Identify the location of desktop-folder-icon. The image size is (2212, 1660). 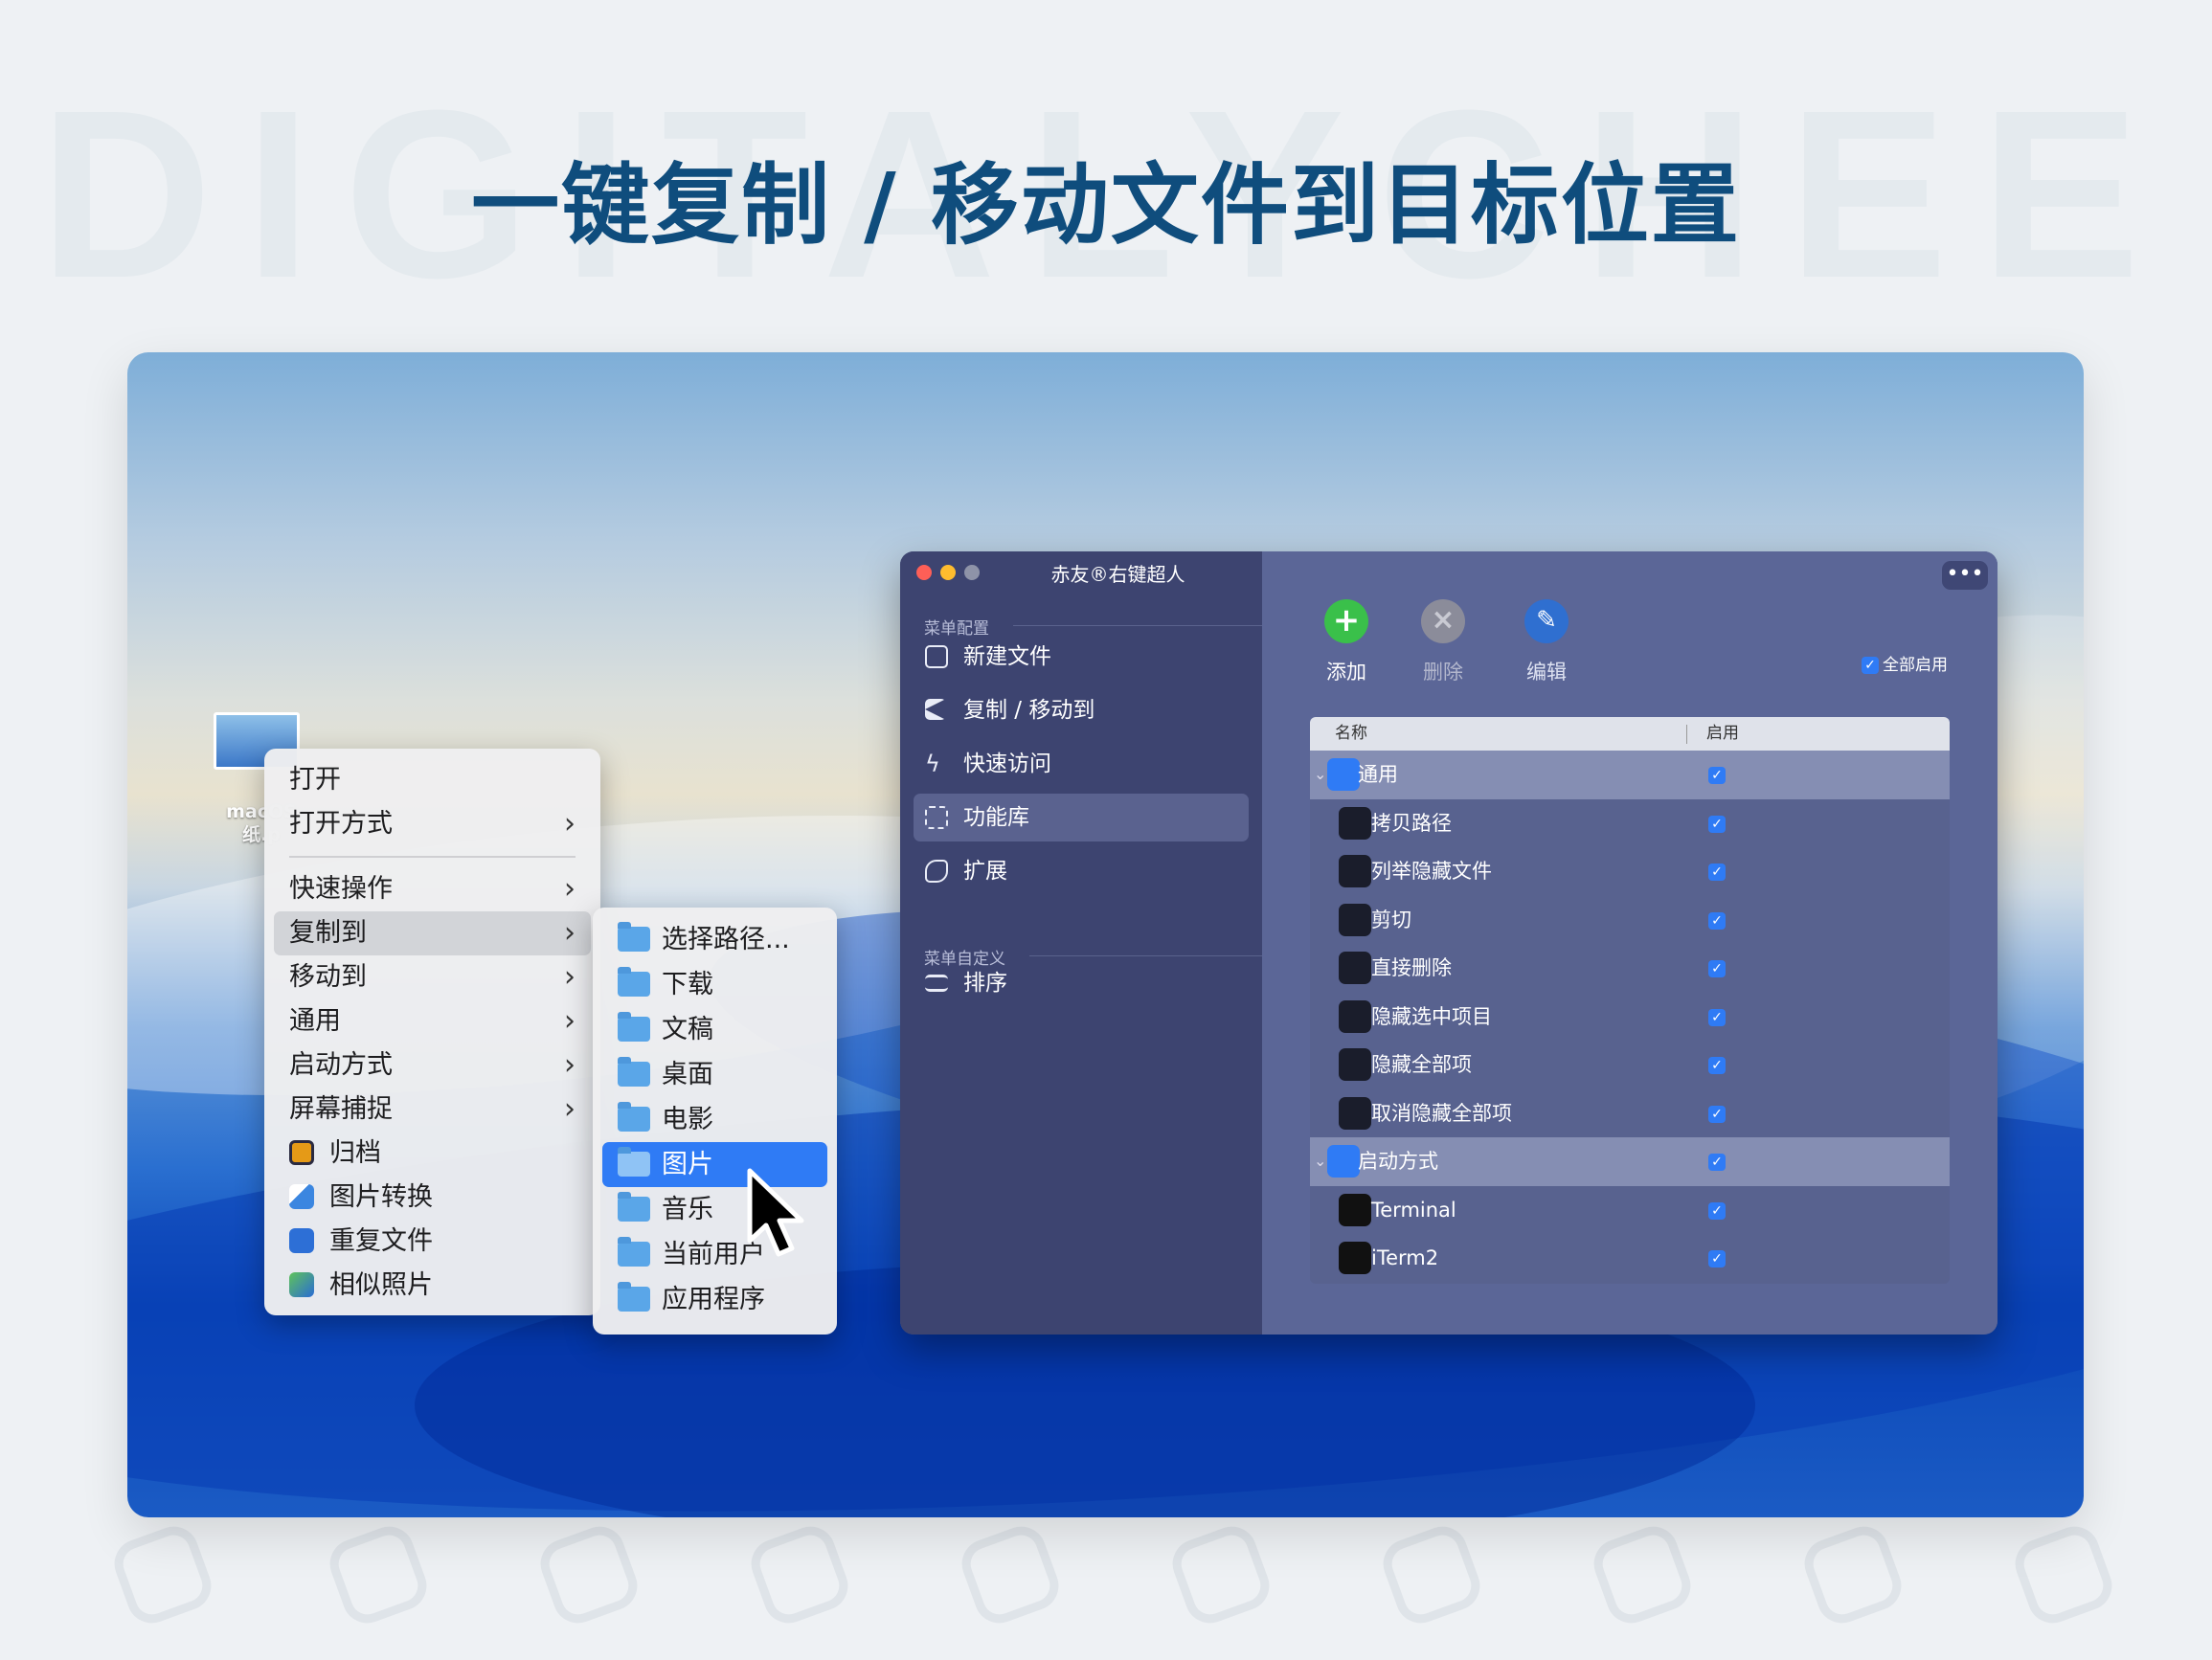
(634, 1071).